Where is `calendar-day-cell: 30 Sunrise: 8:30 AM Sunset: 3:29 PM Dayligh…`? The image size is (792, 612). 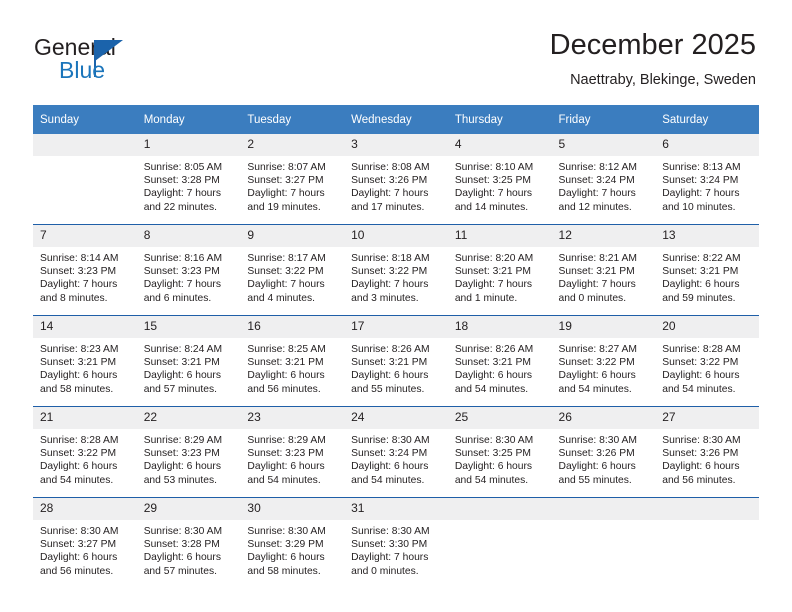 calendar-day-cell: 30 Sunrise: 8:30 AM Sunset: 3:29 PM Dayligh… is located at coordinates (292, 542).